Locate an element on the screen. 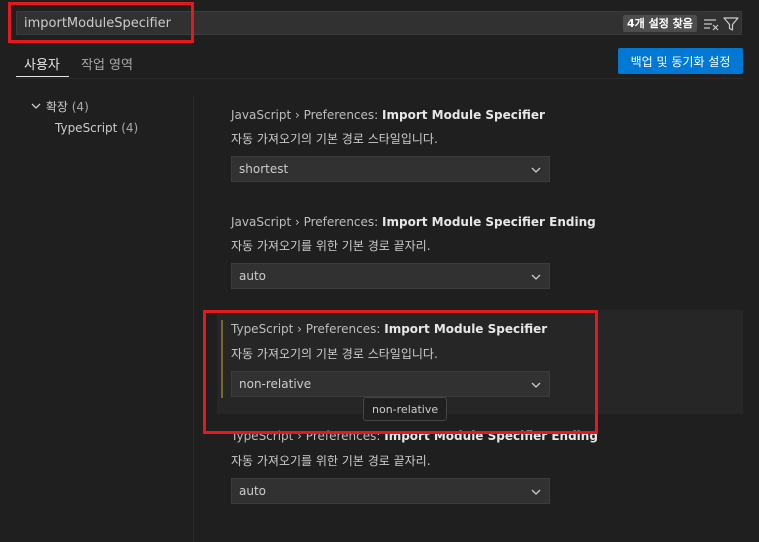  search-input: importModuleSpecifier is located at coordinates (97, 23).